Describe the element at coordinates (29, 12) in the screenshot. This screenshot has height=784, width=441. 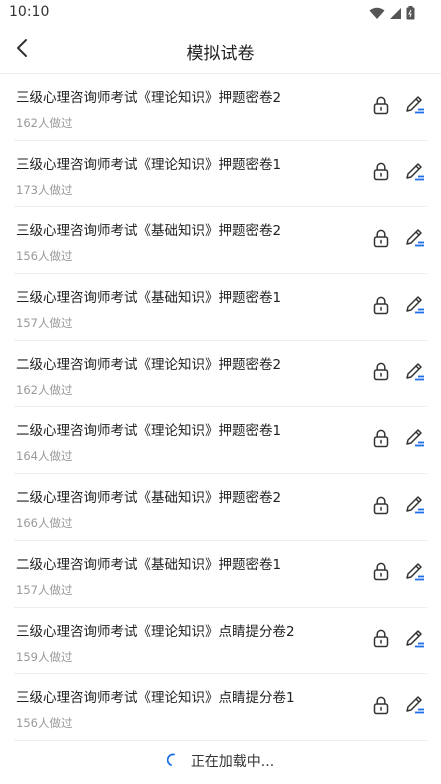
I see `status-time: 10:10` at that location.